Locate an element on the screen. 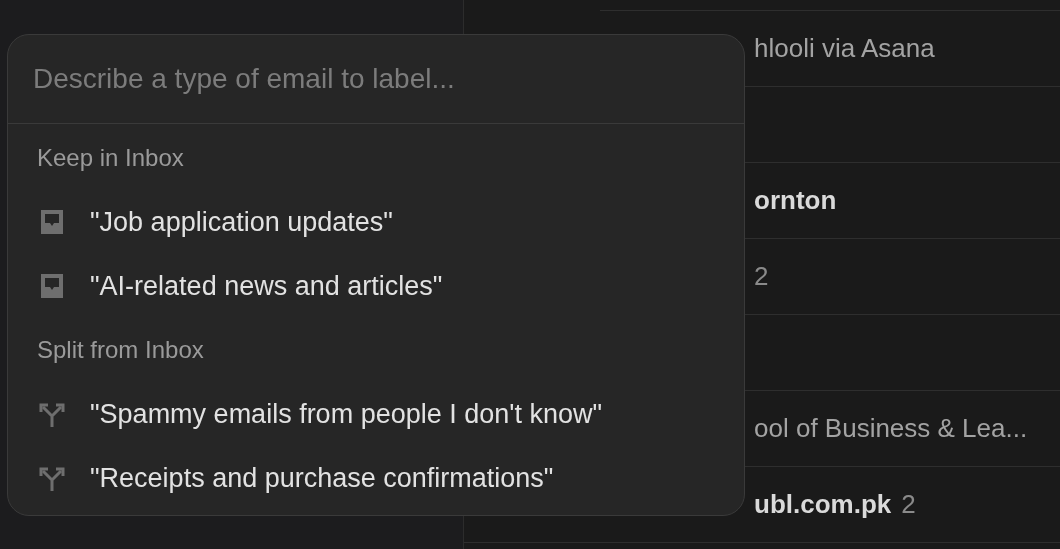  section-heading: Split from Inbox is located at coordinates (121, 350).